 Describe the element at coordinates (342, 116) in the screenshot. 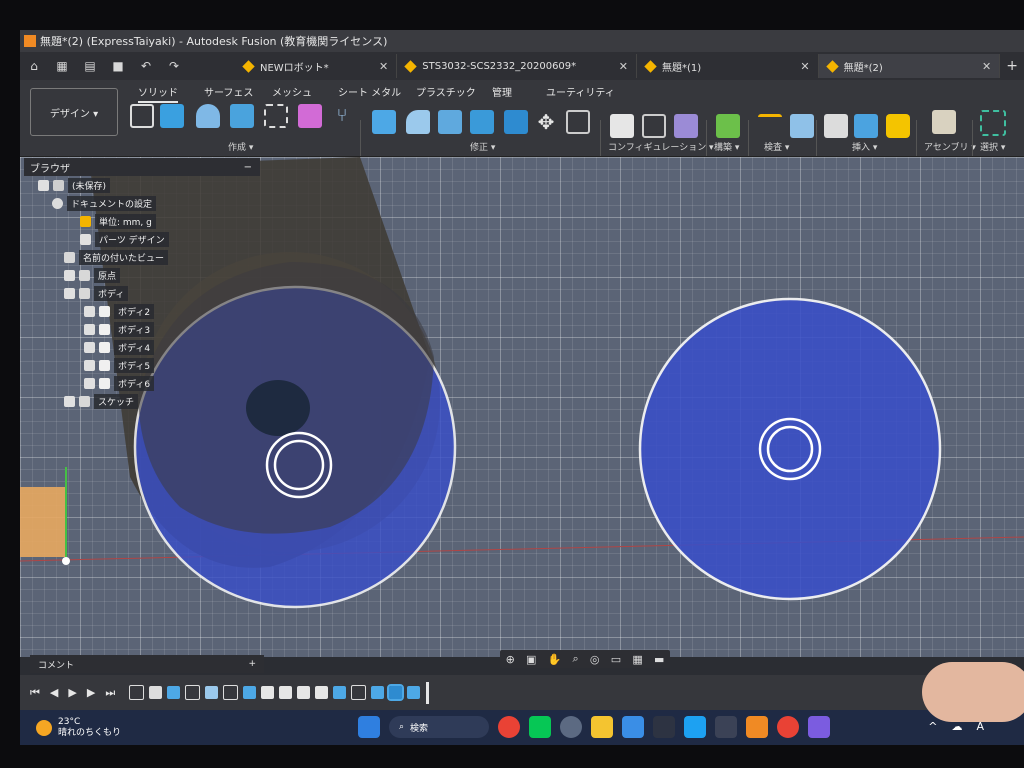

I see `branch-icon: ⑂` at that location.